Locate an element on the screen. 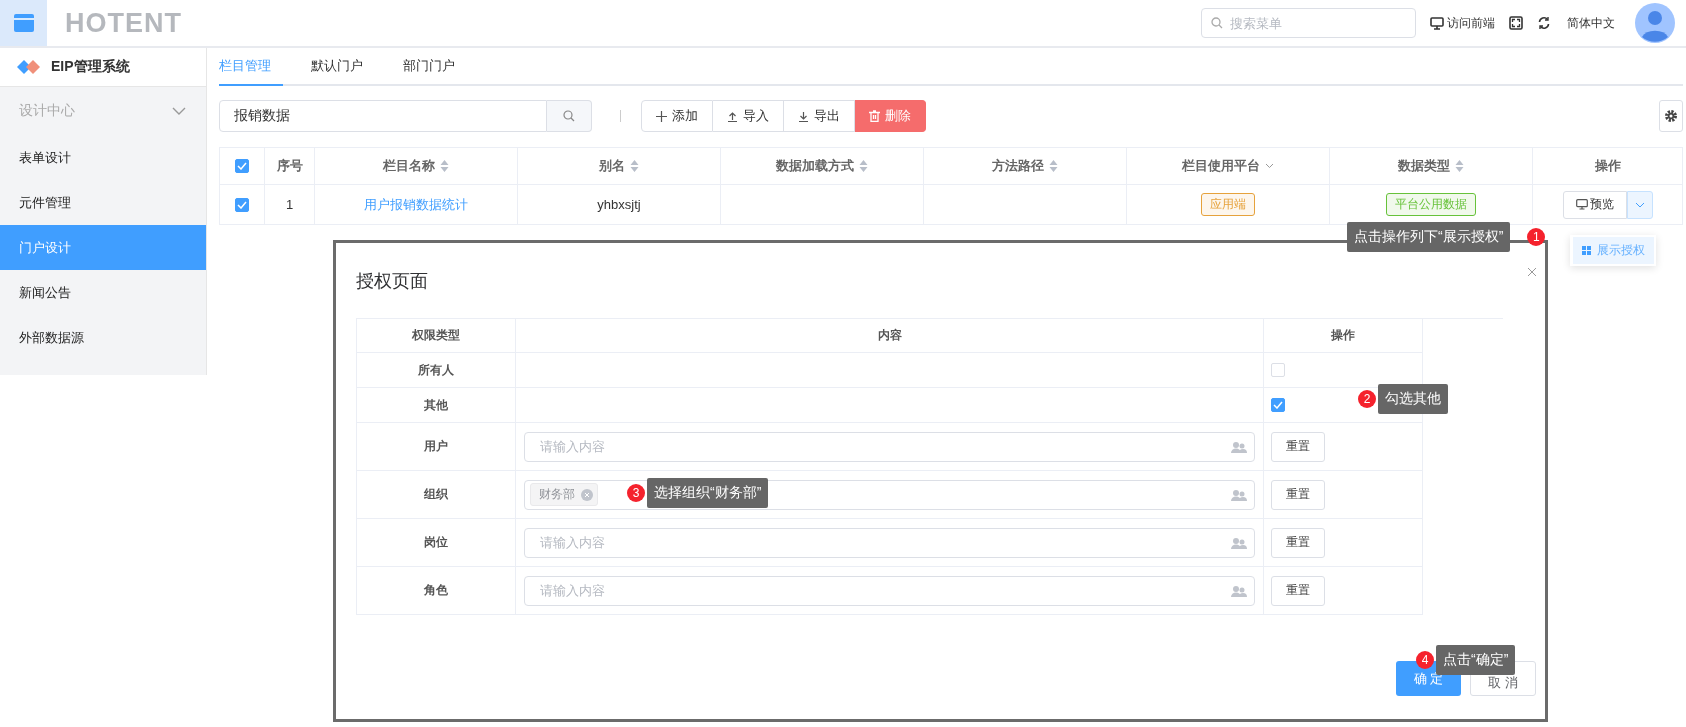 The height and width of the screenshot is (727, 1686). column-header: 序号 is located at coordinates (289, 166).